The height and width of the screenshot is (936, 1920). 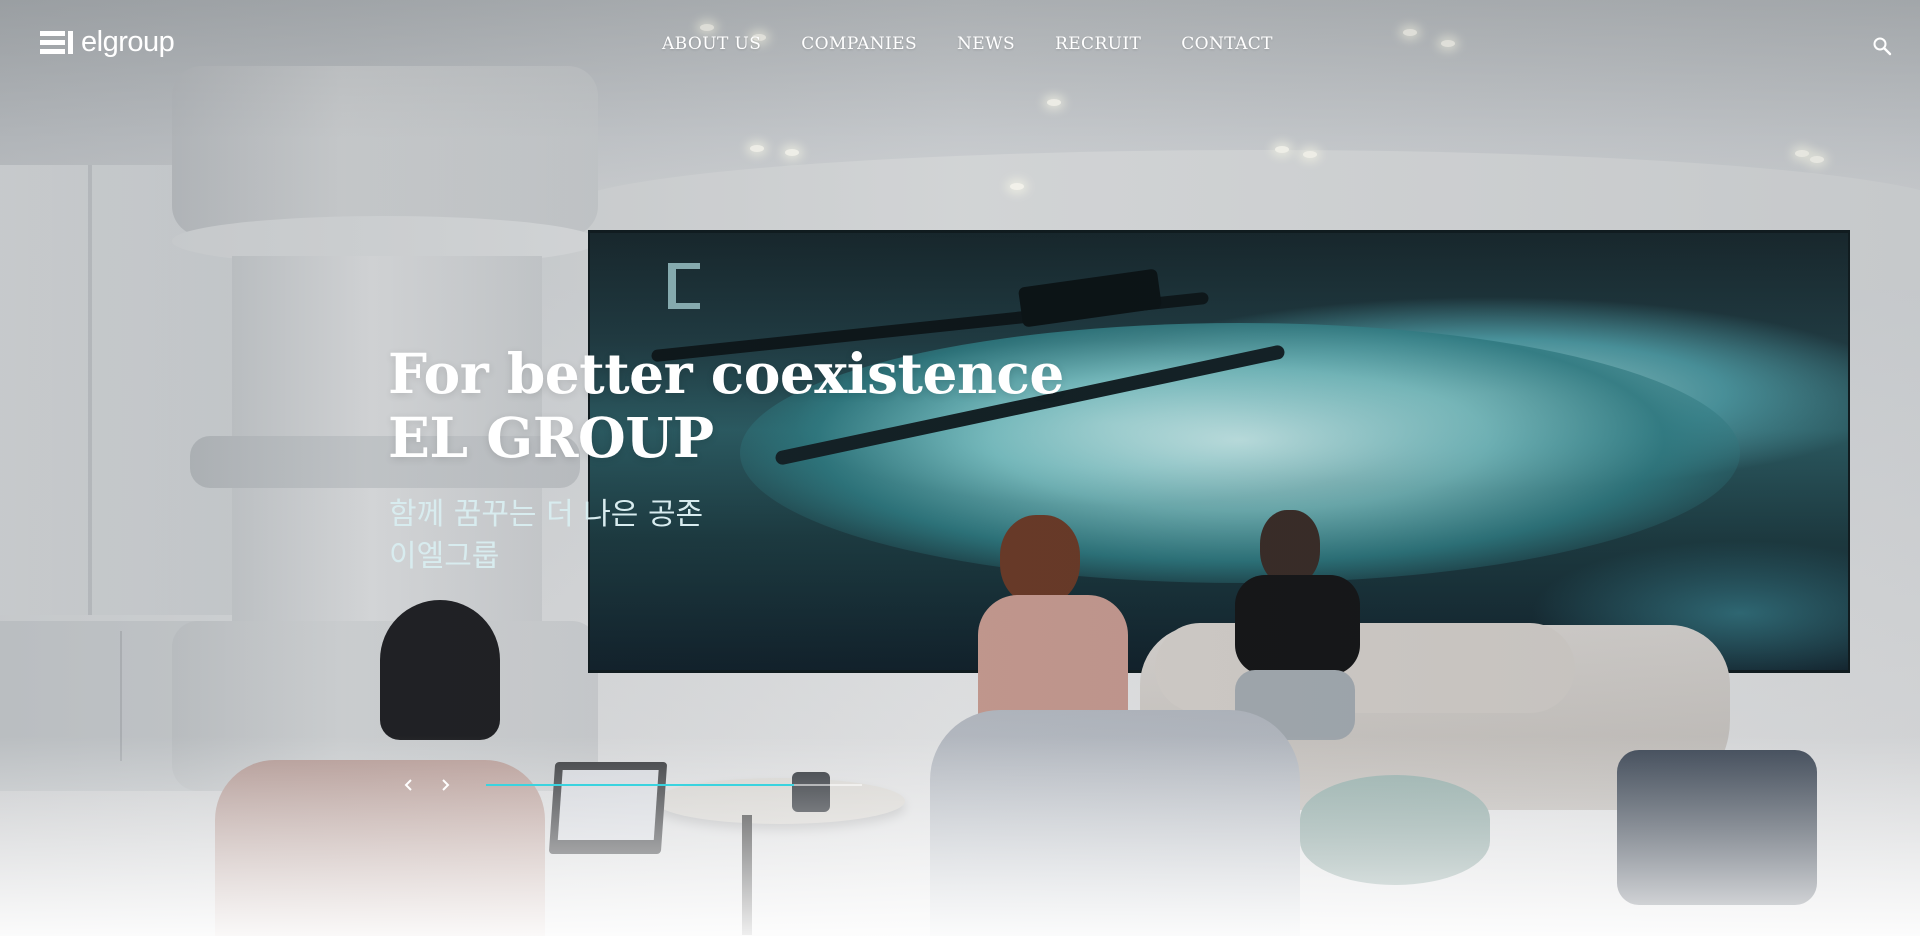 I want to click on slider-progress-bar, so click(x=674, y=785).